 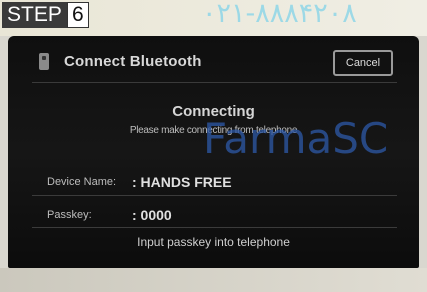 What do you see at coordinates (296, 138) in the screenshot?
I see `watermark-brand: FarmaSC` at bounding box center [296, 138].